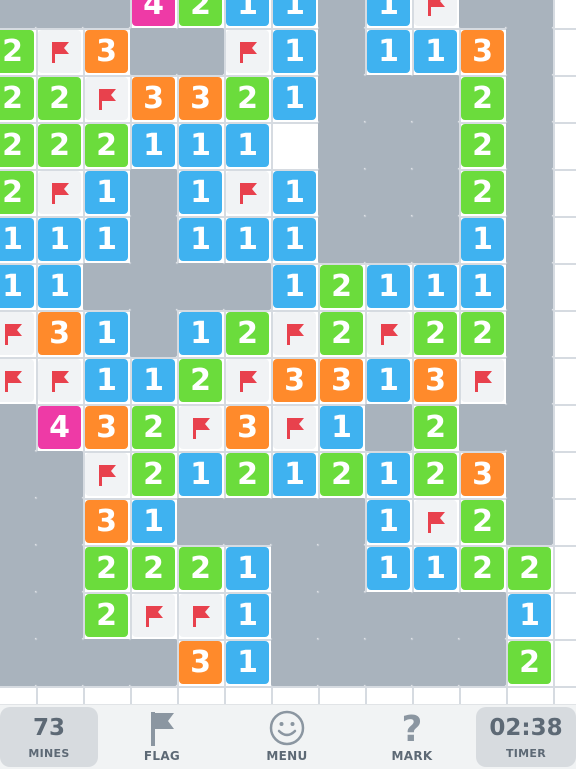  I want to click on mark-button: ? MARK, so click(412, 738).